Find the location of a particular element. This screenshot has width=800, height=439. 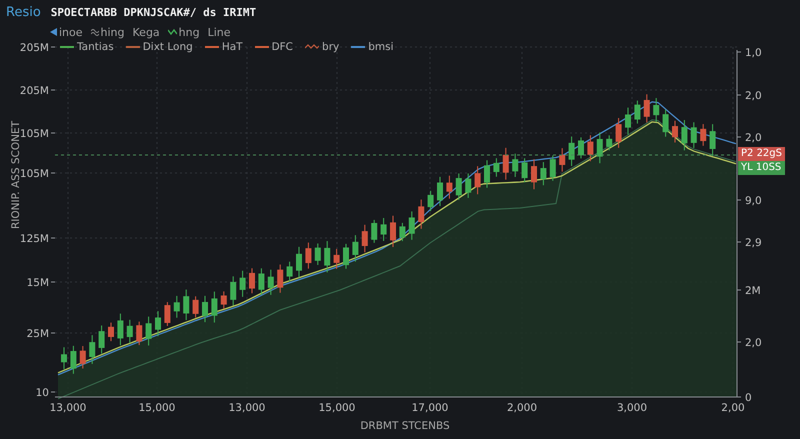

axis-tick-label: 10 is located at coordinates (42, 393).